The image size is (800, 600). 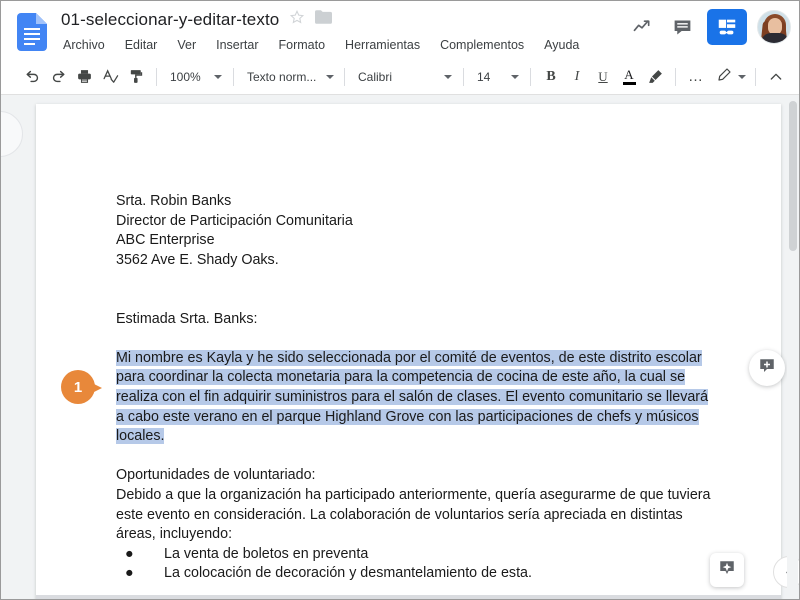 I want to click on docs-icon, so click(x=32, y=32).